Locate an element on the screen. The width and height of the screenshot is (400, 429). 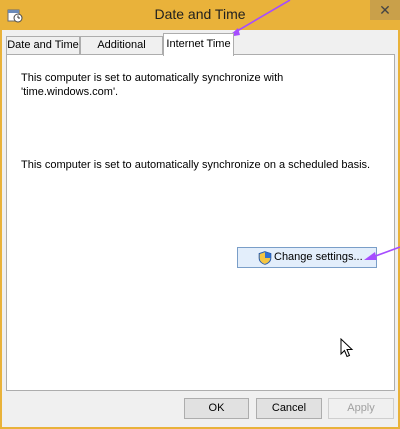
arrow-to-internet-time-tab-icon is located at coordinates (259, 18).